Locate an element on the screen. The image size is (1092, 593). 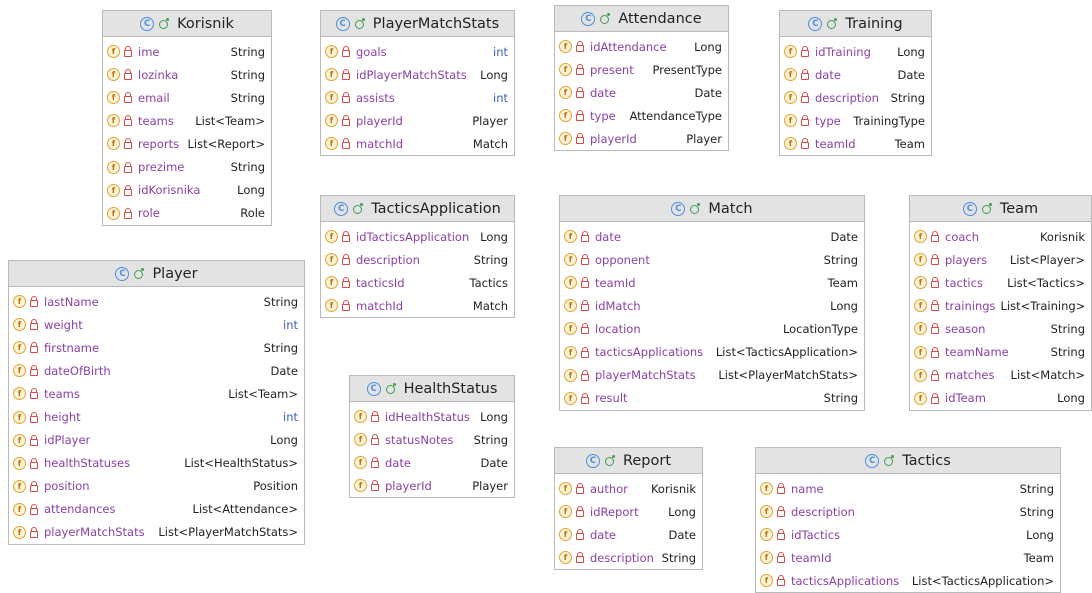
field-row: f ime String is located at coordinates (187, 51).